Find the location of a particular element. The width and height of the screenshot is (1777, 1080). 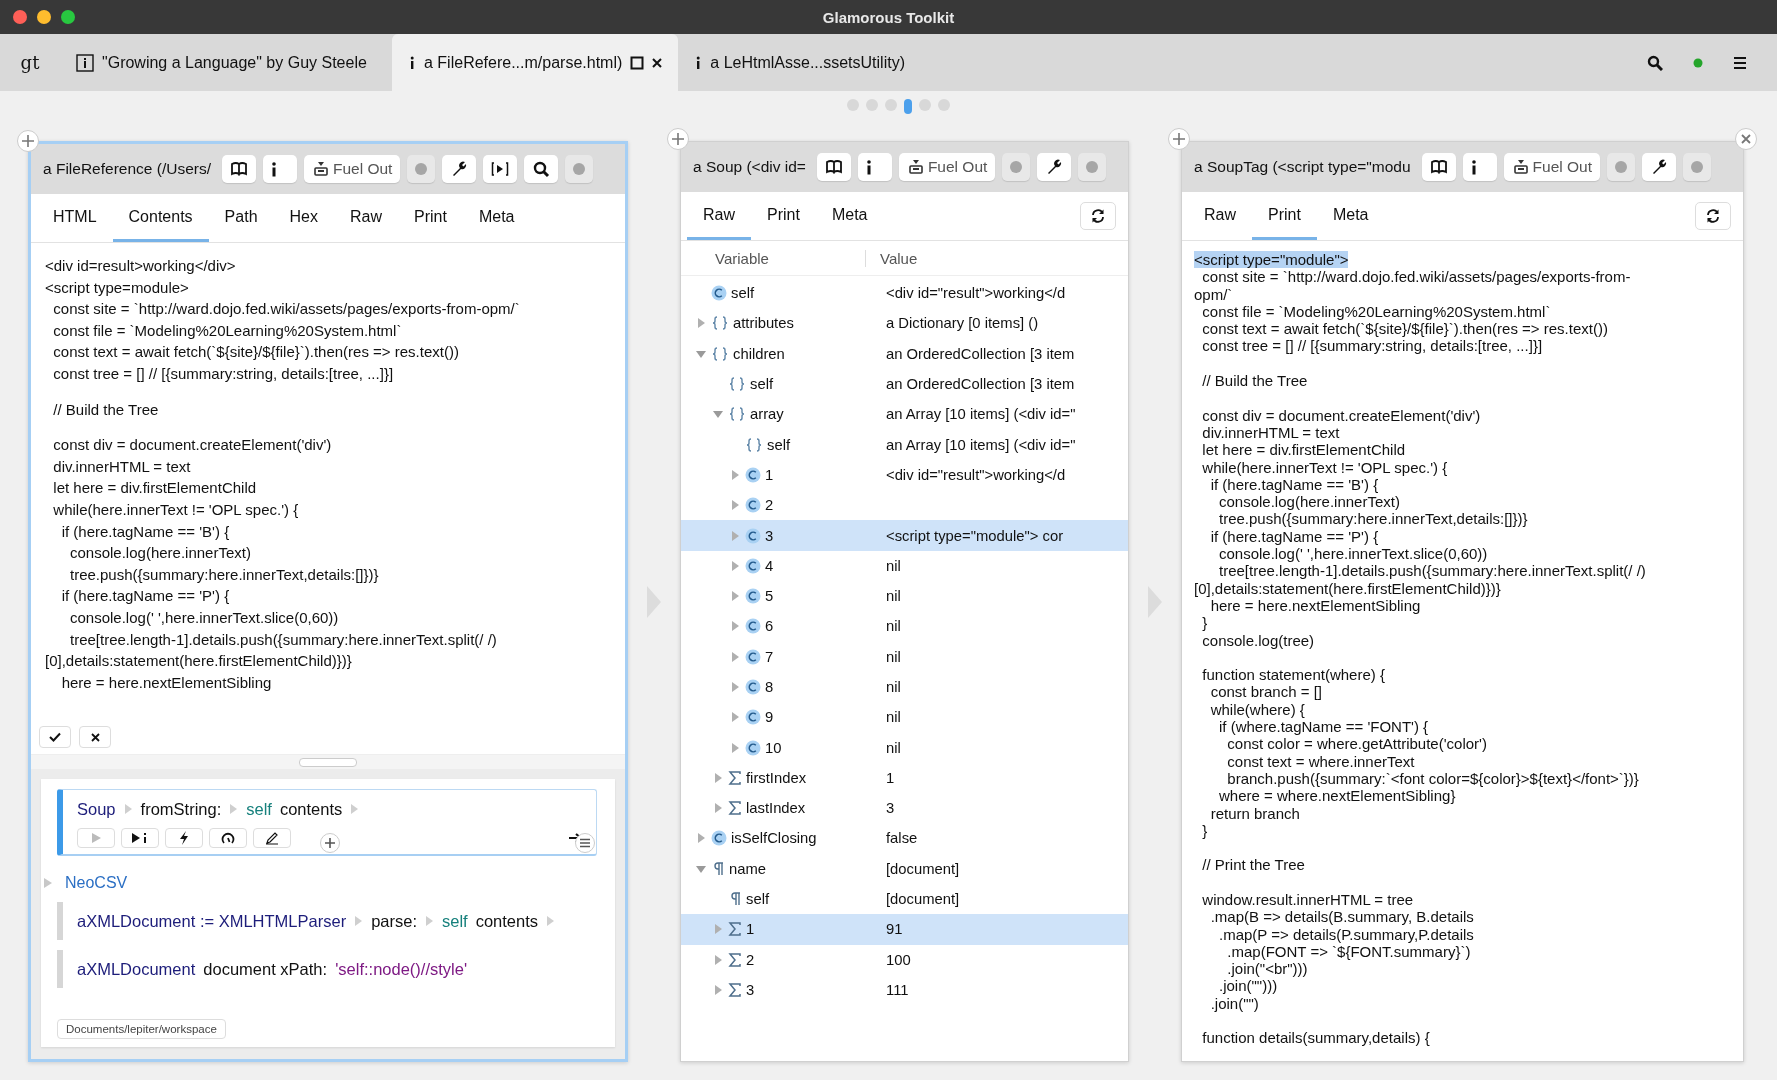

app-logo: gt is located at coordinates (30, 62).